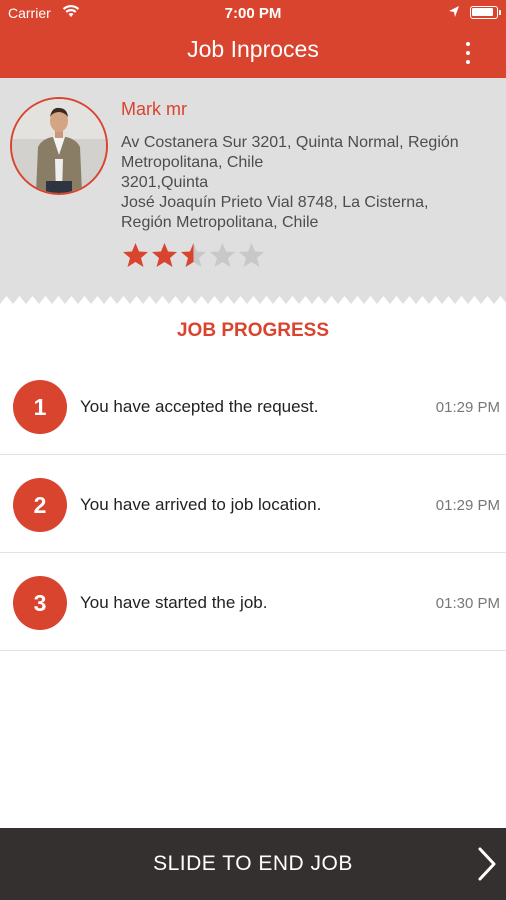 The image size is (506, 900). I want to click on star-half-icon, so click(193, 255).